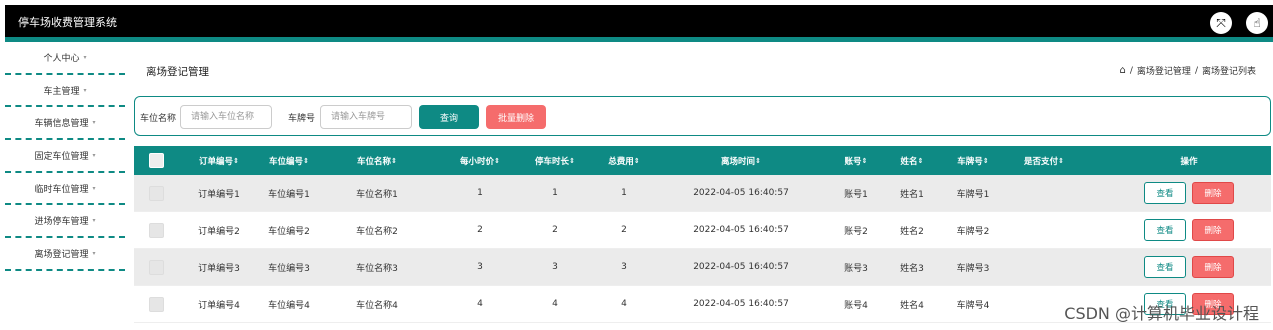 The height and width of the screenshot is (330, 1273). What do you see at coordinates (1189, 161) in the screenshot?
I see `column-header-label: 操作` at bounding box center [1189, 161].